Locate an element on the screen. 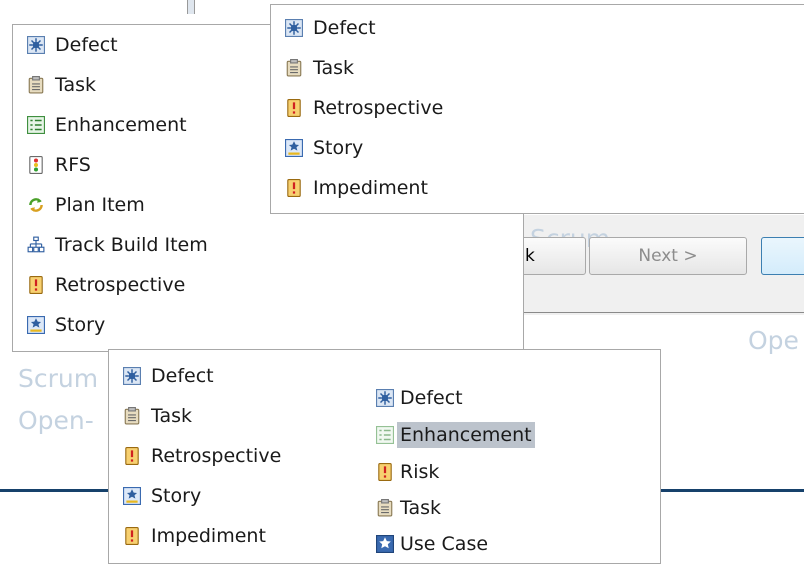  menu-item-label: Track Build Item is located at coordinates (131, 245).